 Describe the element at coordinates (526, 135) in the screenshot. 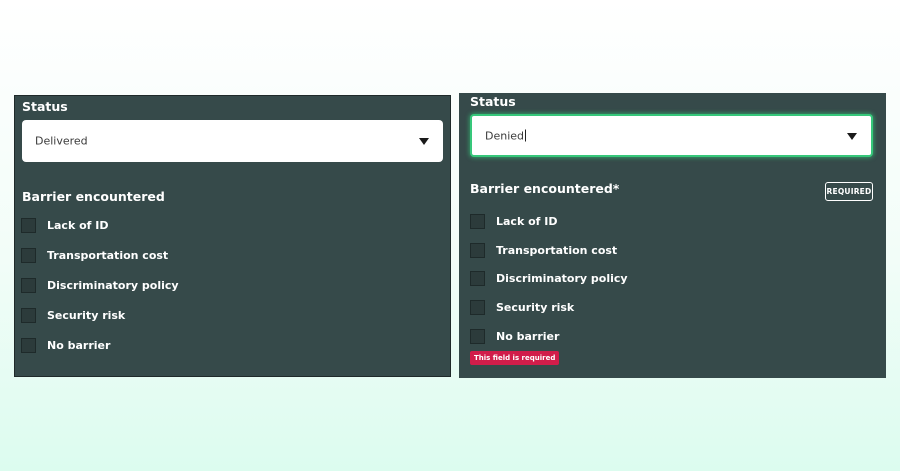

I see `text-cursor` at that location.